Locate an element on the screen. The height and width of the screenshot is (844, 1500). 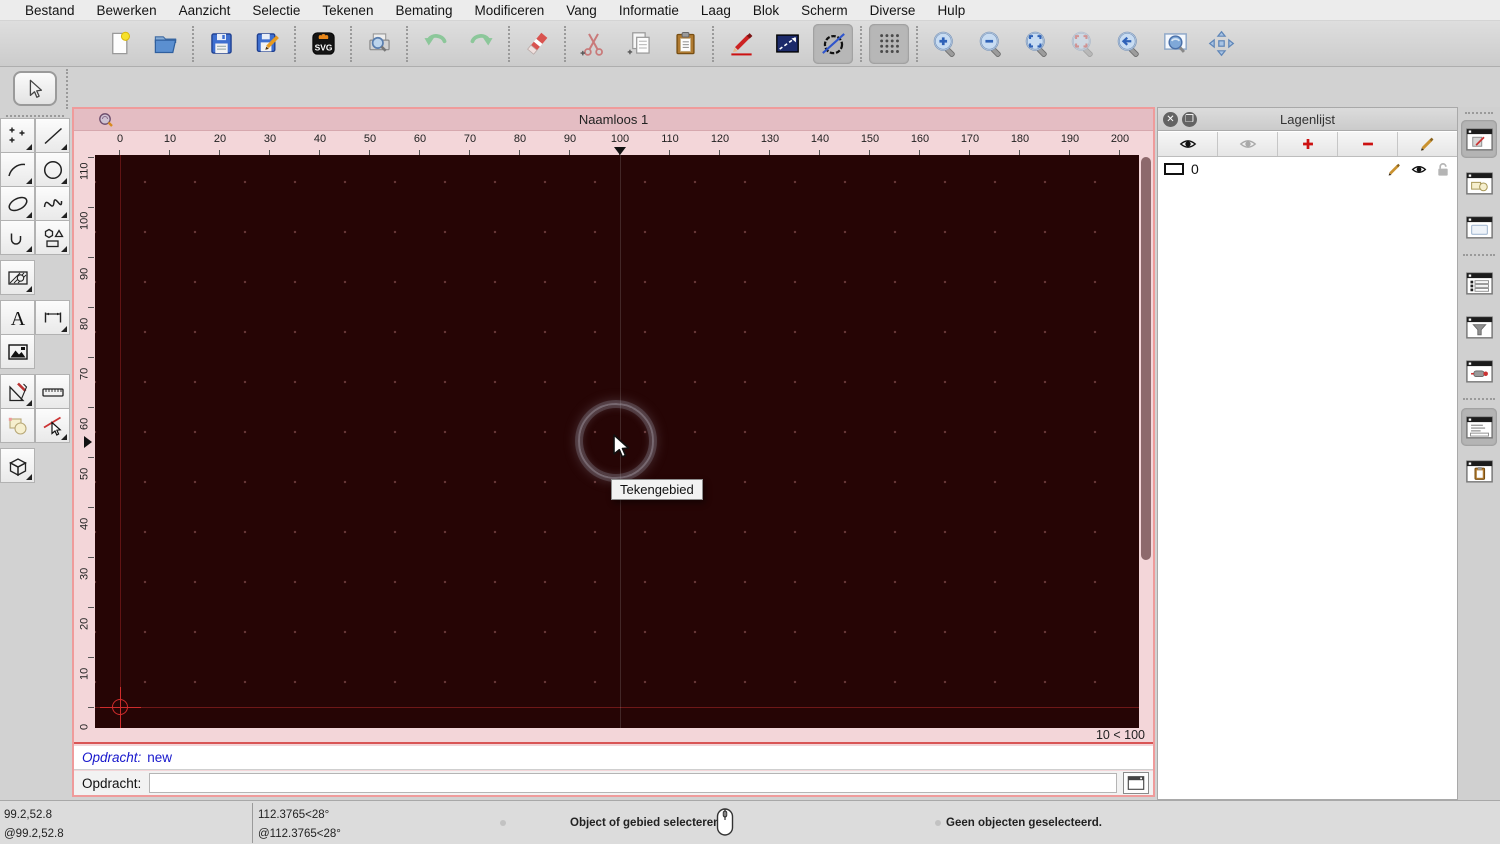
menu-item: Laag is located at coordinates (716, 10).